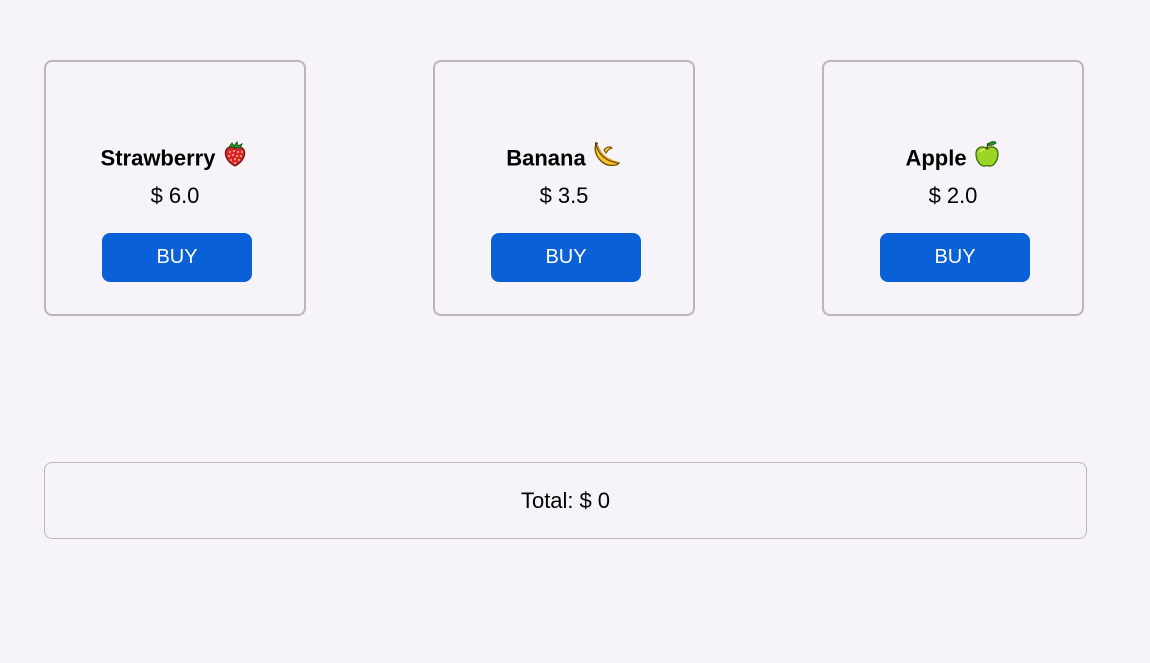 This screenshot has width=1150, height=663. I want to click on product-title: Strawberry, so click(175, 158).